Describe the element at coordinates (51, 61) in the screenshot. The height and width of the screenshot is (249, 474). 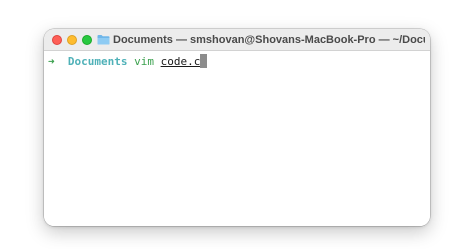
I see `prompt-arrow: ➜` at that location.